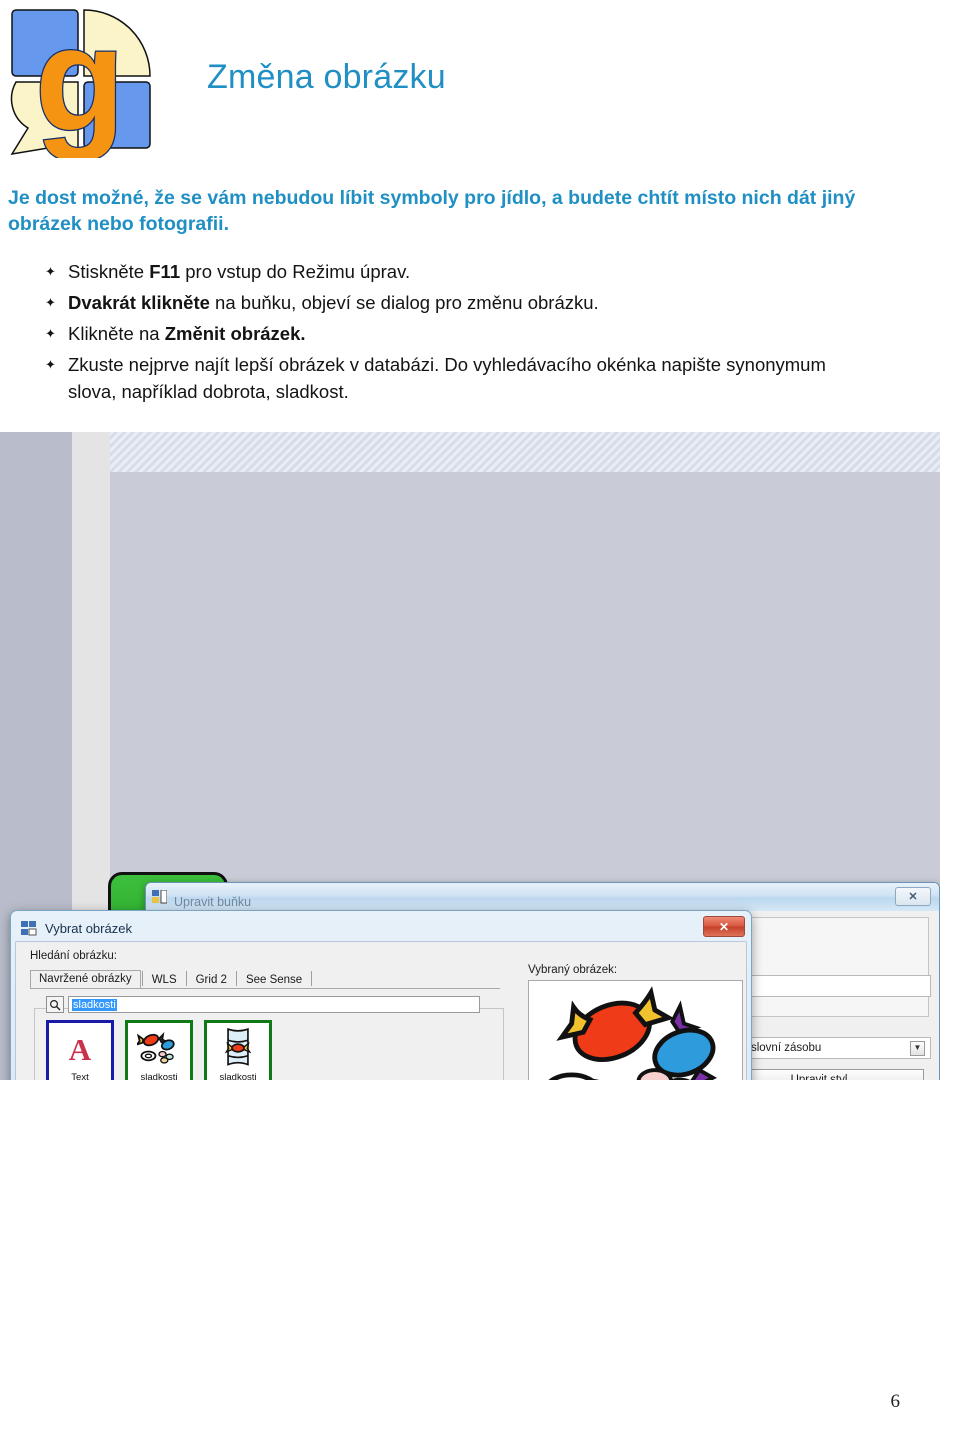  I want to click on search-input-value: sladkosti, so click(94, 1004).